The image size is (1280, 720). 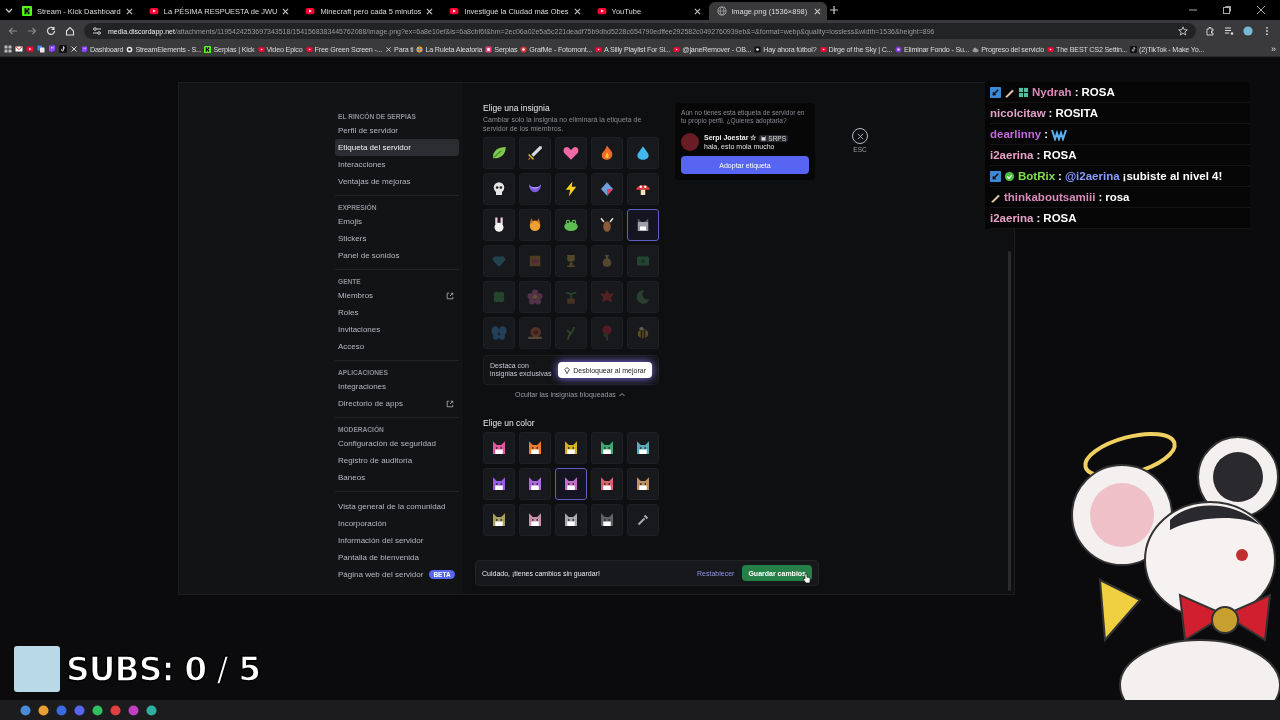 I want to click on sidebar-item: Perfil de servidor, so click(x=397, y=130).